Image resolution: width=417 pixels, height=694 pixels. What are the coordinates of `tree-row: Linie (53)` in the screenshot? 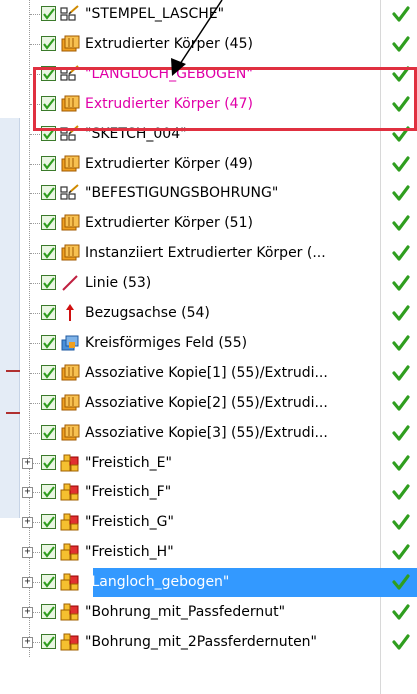 It's located at (218, 284).